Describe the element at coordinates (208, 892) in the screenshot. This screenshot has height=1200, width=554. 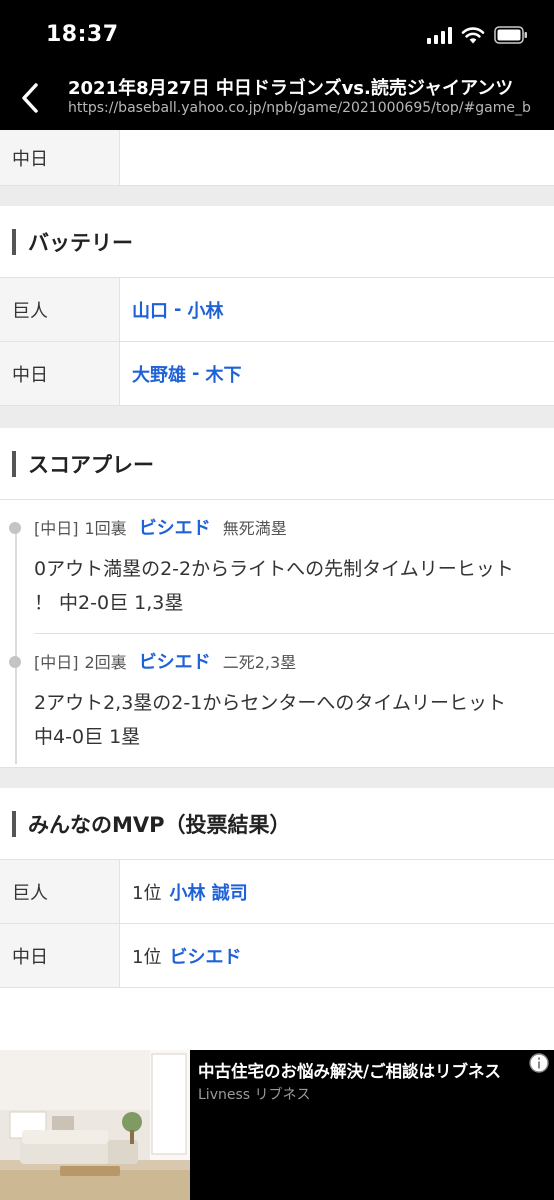
I see `mvp-player-link: 小林 誠司` at that location.